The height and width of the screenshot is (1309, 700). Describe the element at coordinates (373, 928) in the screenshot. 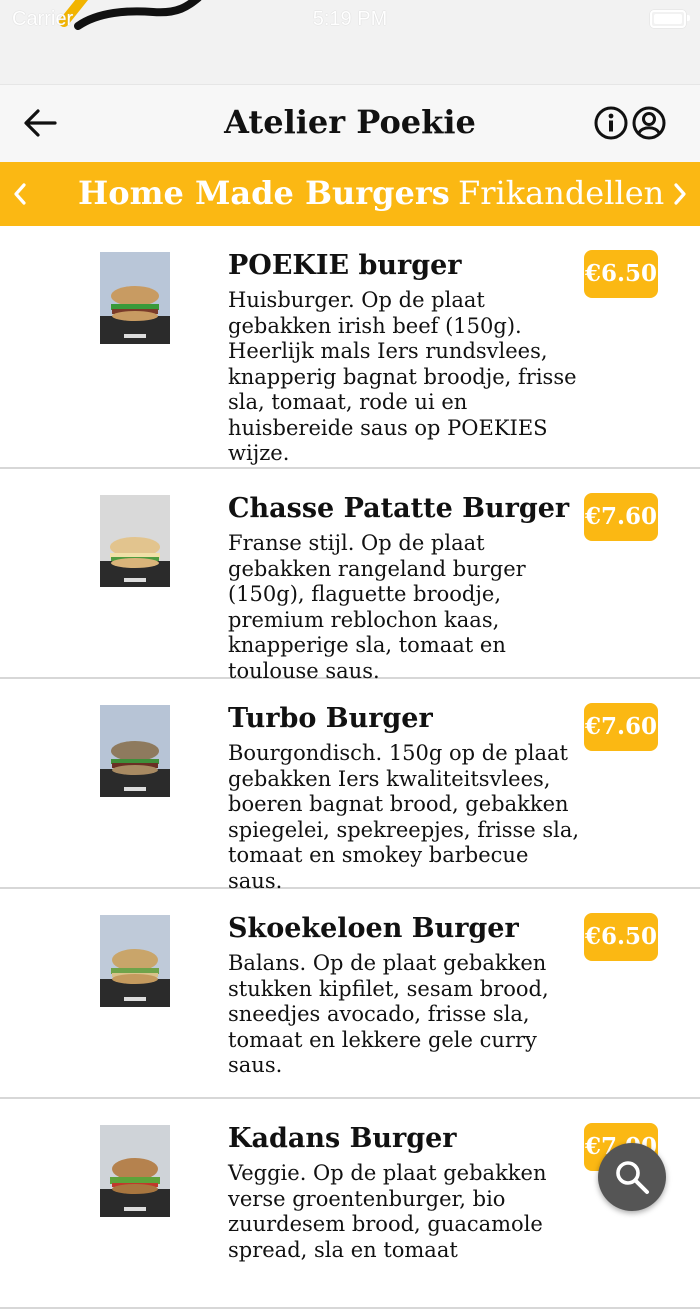

I see `product-name: Skoekeloen Burger` at that location.